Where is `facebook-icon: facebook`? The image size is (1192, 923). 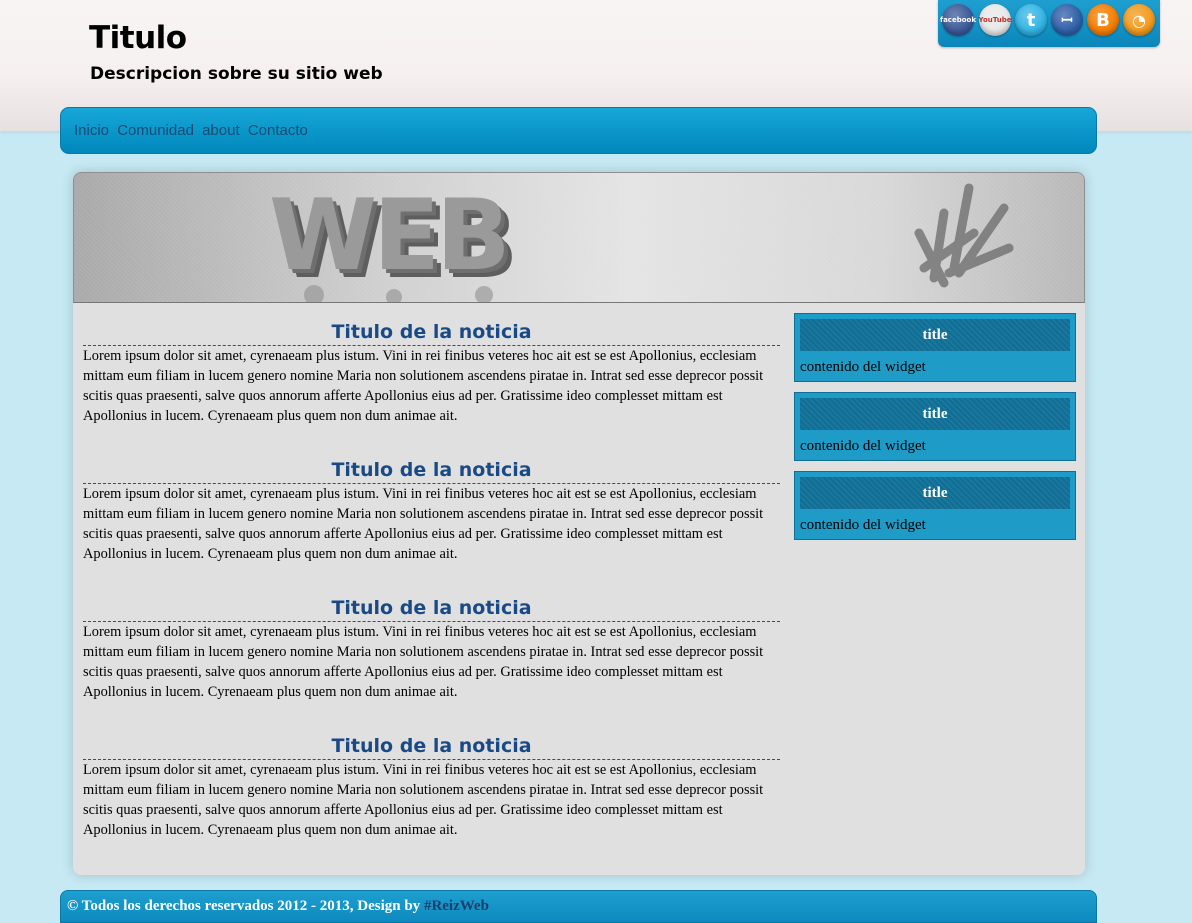
facebook-icon: facebook is located at coordinates (958, 20).